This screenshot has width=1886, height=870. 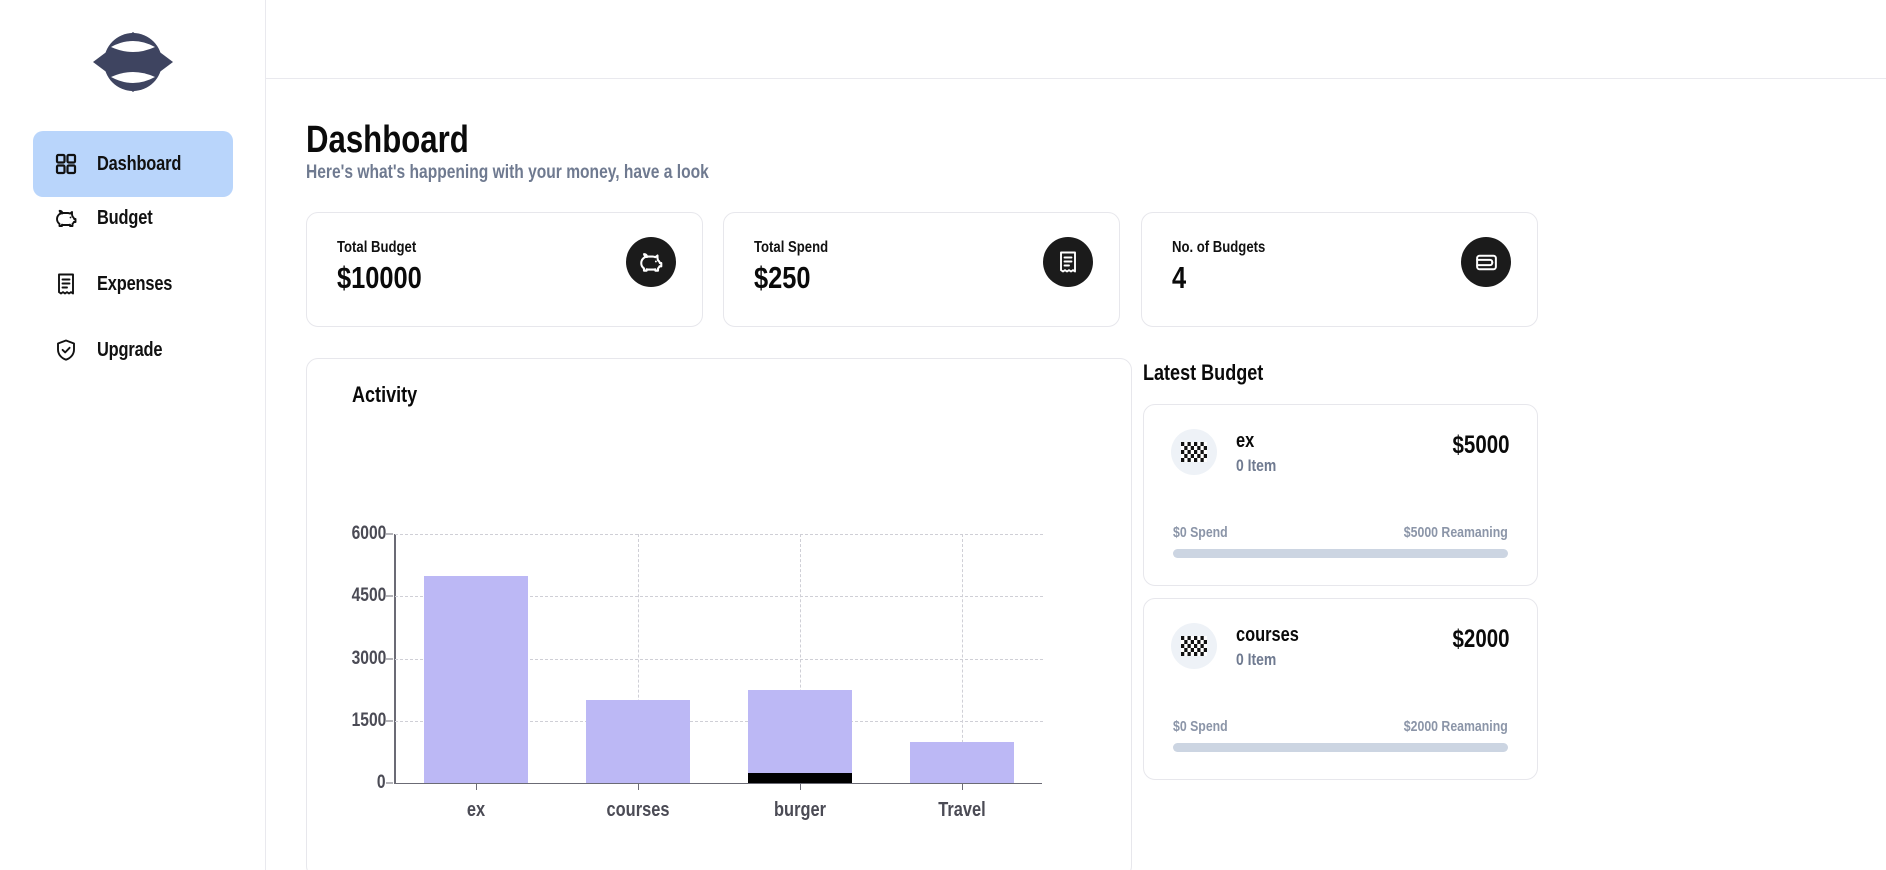 What do you see at coordinates (921, 269) in the screenshot?
I see `stat-card-total-spend: Total Spend $250` at bounding box center [921, 269].